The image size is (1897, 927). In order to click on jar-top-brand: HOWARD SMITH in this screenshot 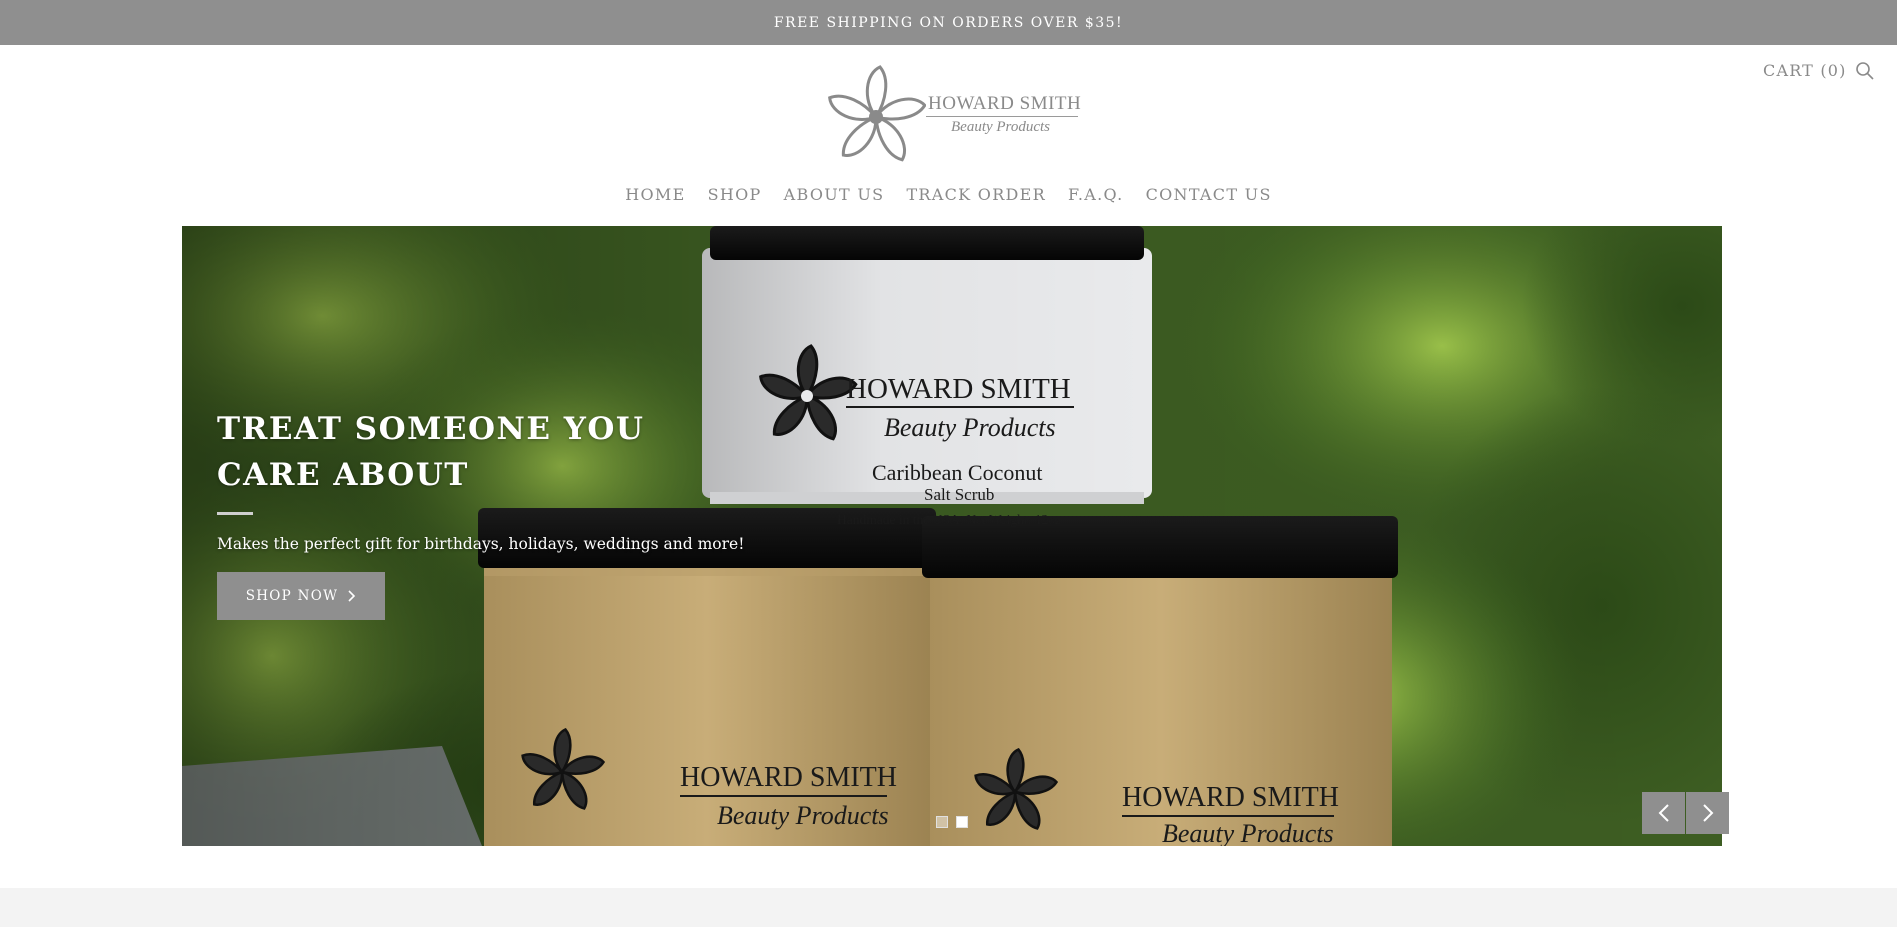, I will do `click(958, 389)`.